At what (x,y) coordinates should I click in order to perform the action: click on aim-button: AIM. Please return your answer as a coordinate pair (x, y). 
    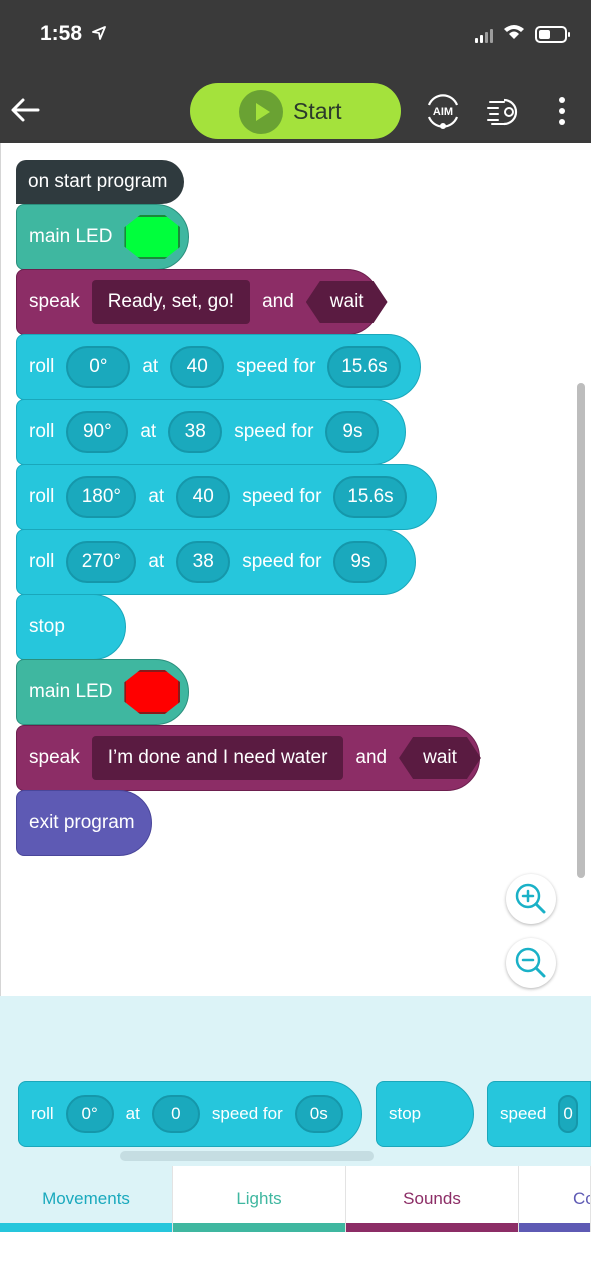
    Looking at the image, I should click on (443, 111).